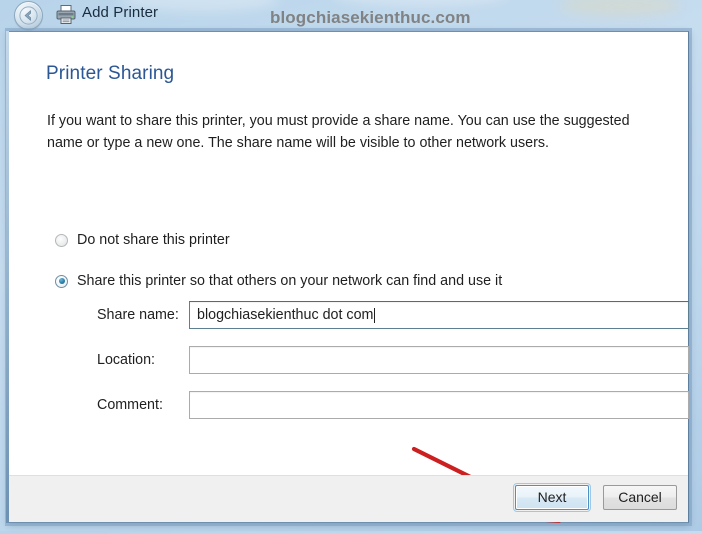  What do you see at coordinates (110, 73) in the screenshot?
I see `page-title: Printer Sharing` at bounding box center [110, 73].